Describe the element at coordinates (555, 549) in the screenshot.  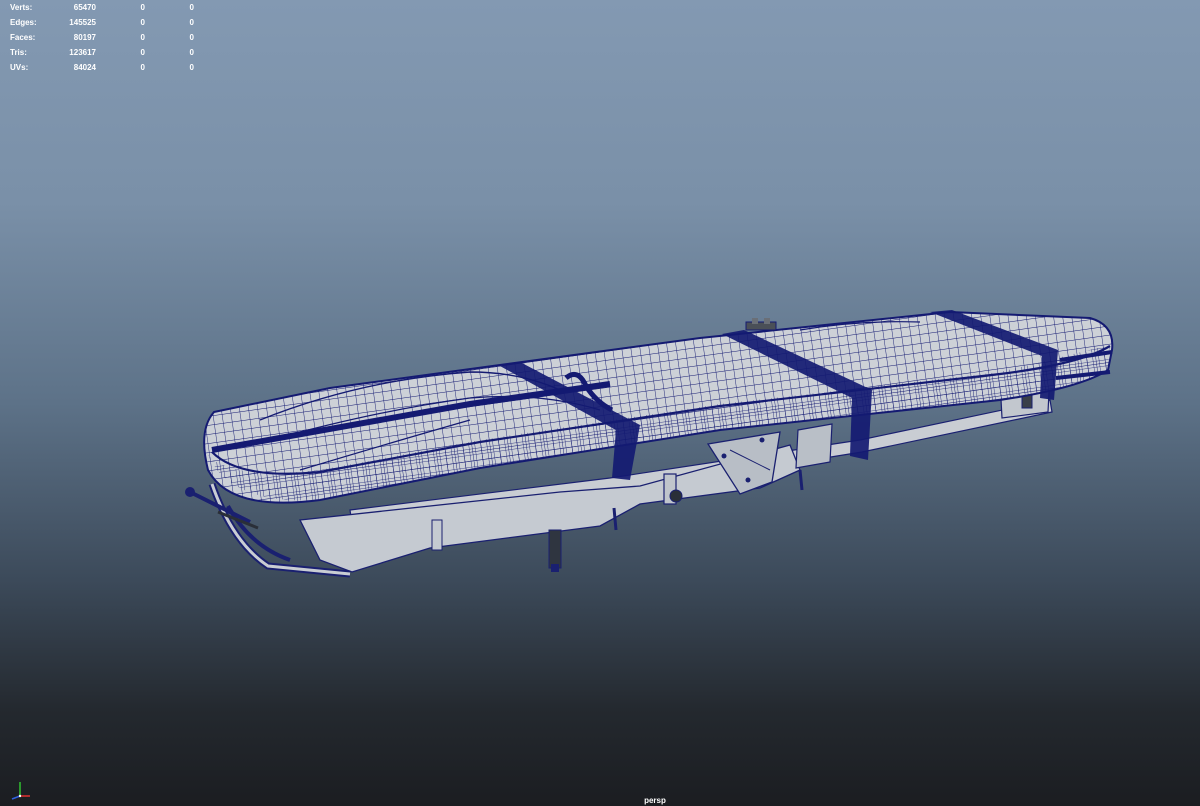
I see `leg-front` at that location.